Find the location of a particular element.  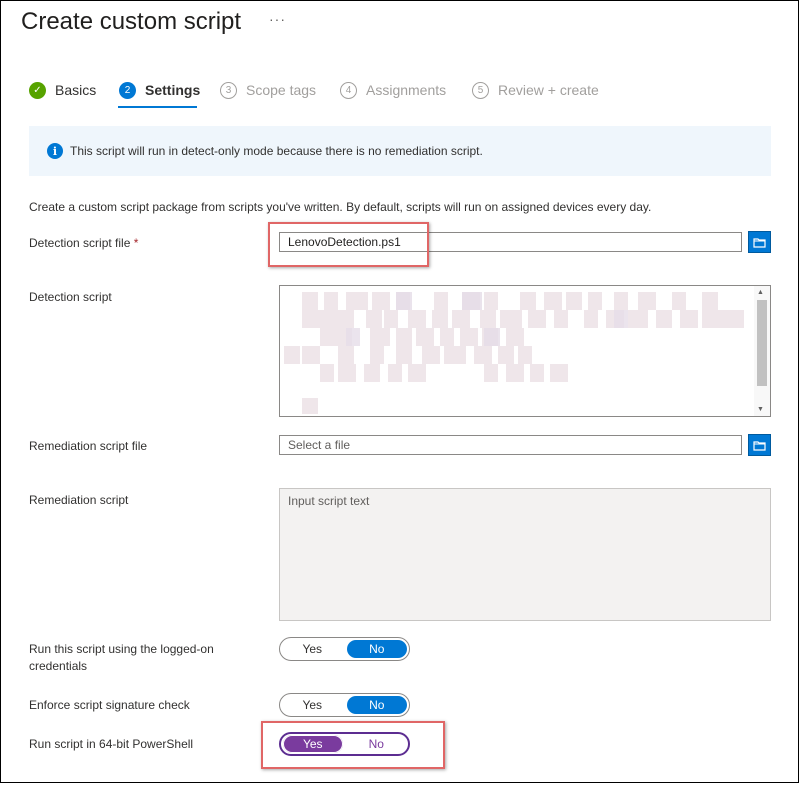

detection-file-browse-button is located at coordinates (759, 242).